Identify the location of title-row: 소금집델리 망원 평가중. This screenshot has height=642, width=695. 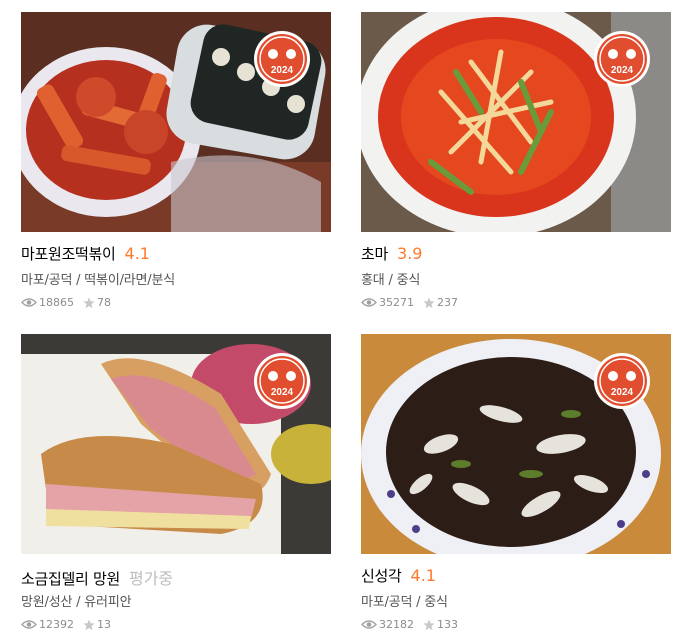
(176, 577).